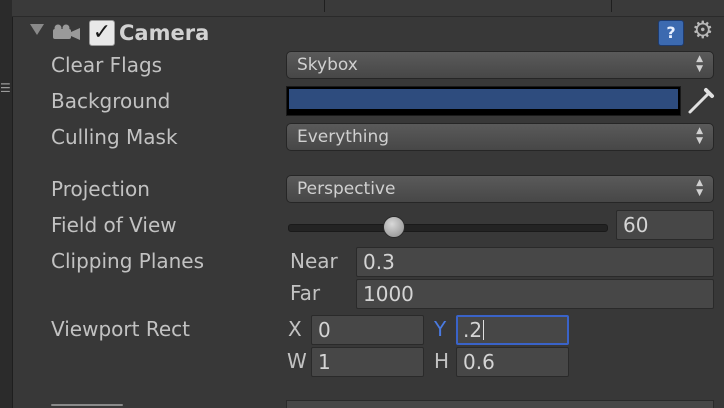 The height and width of the screenshot is (408, 724). Describe the element at coordinates (114, 225) in the screenshot. I see `field-of-view-label: Field of View` at that location.